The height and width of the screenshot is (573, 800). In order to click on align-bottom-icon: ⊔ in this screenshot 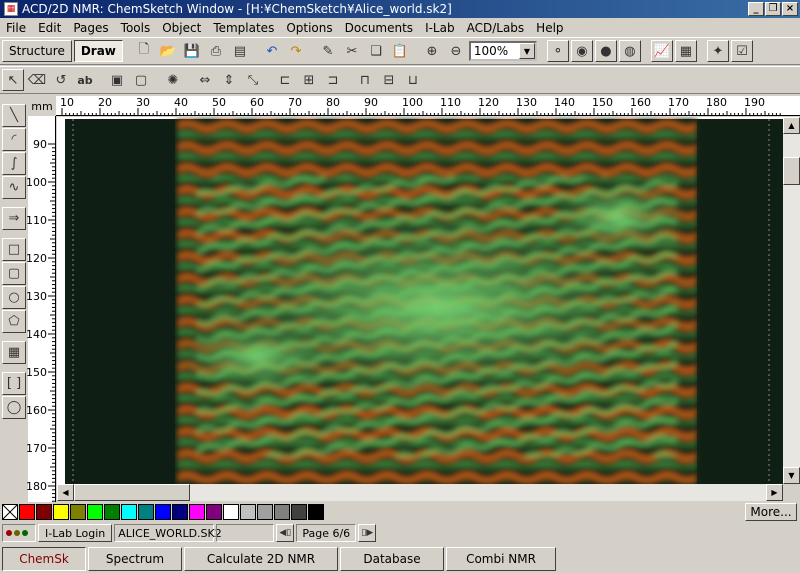, I will do `click(413, 80)`.